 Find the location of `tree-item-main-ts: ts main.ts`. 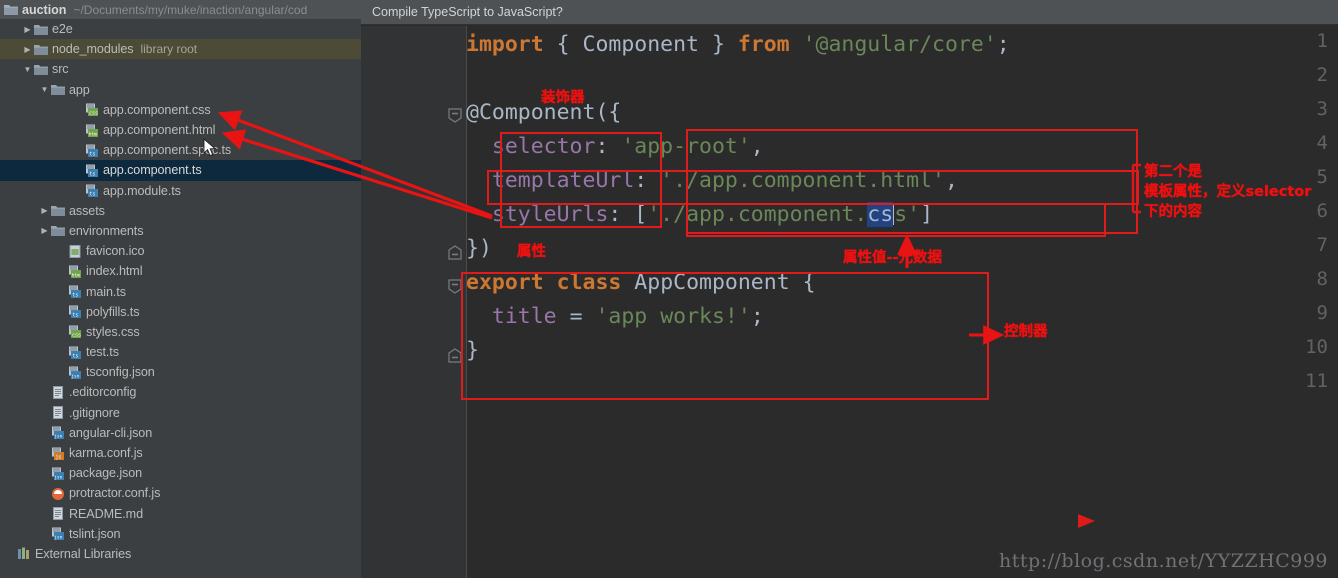

tree-item-main-ts: ts main.ts is located at coordinates (180, 291).